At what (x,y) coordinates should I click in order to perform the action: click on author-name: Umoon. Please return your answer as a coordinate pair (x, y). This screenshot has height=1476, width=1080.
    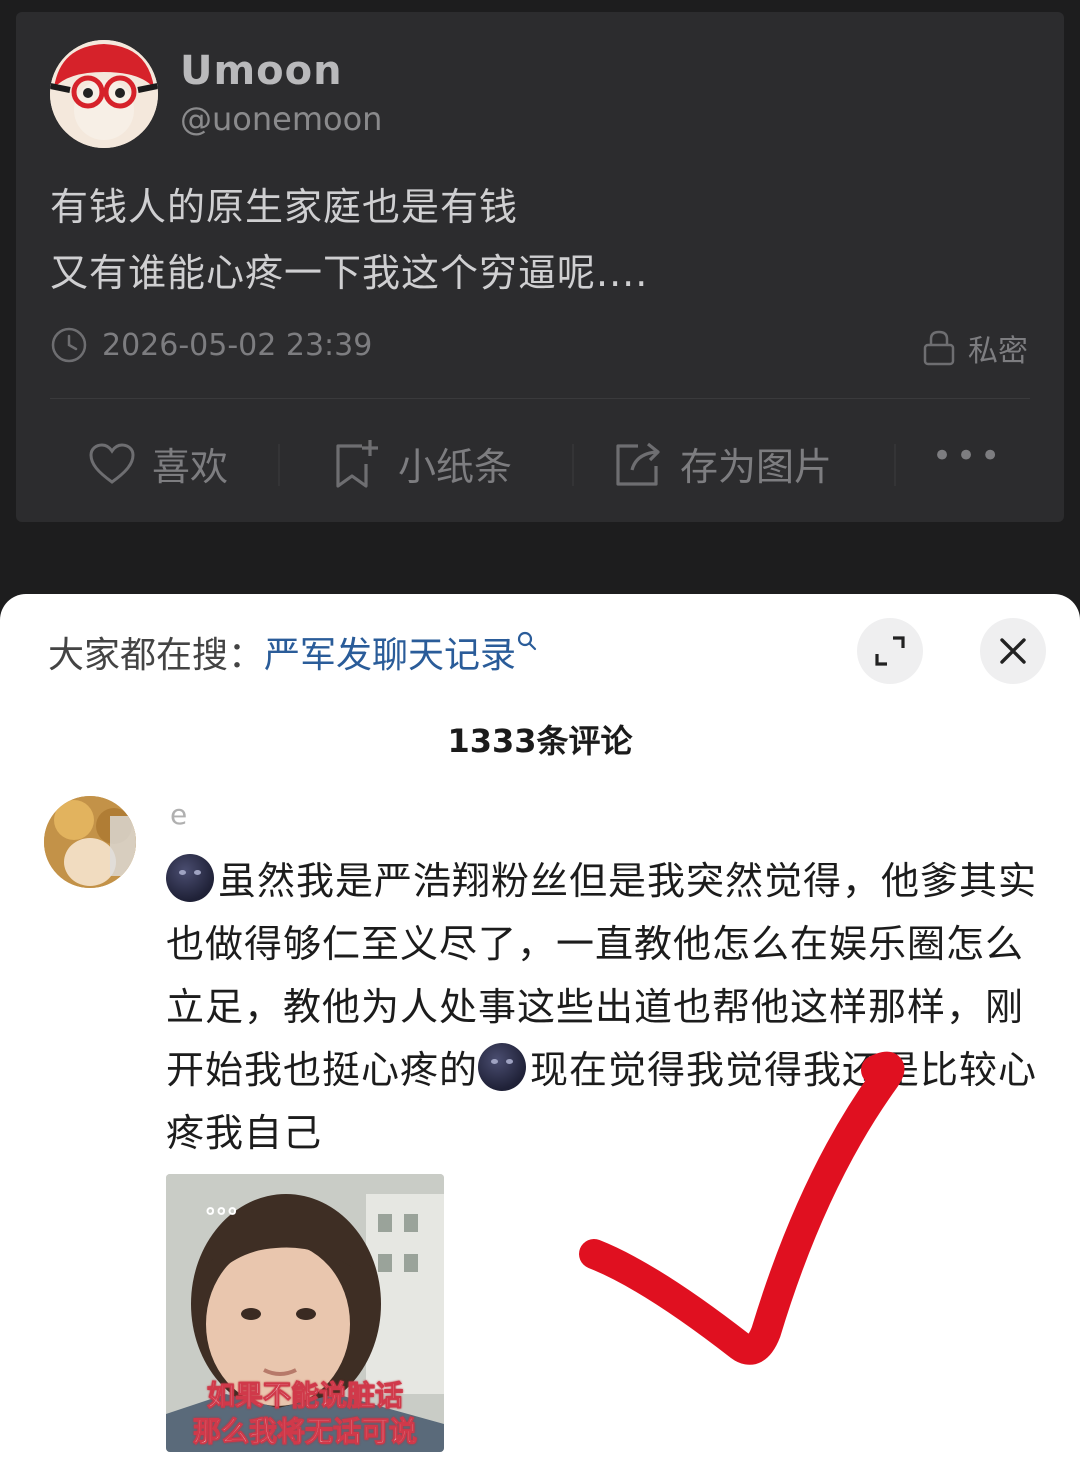
    Looking at the image, I should click on (261, 71).